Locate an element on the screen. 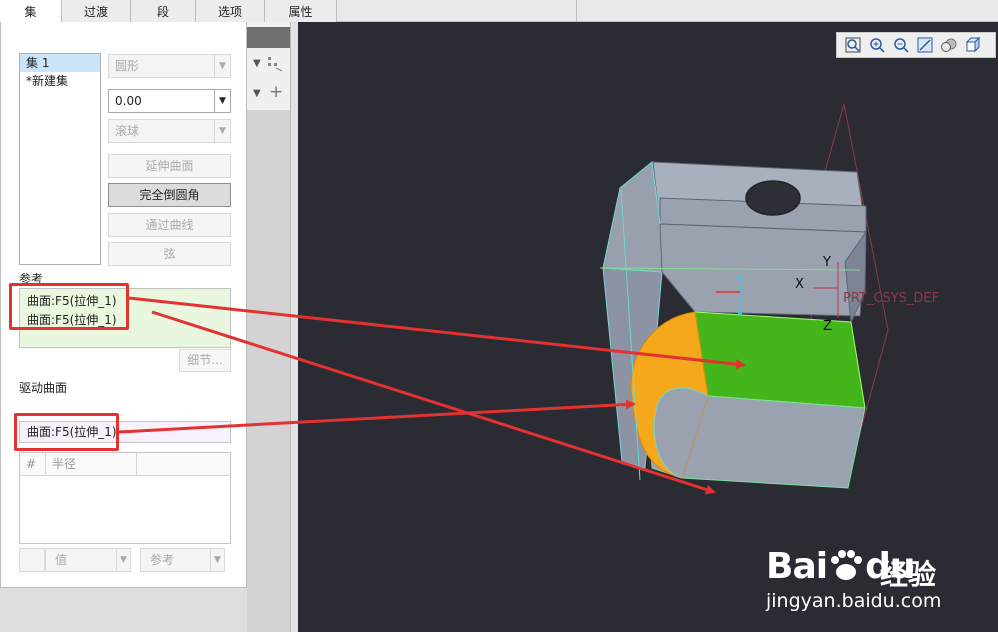  tab-bar-spacer is located at coordinates (457, 11).